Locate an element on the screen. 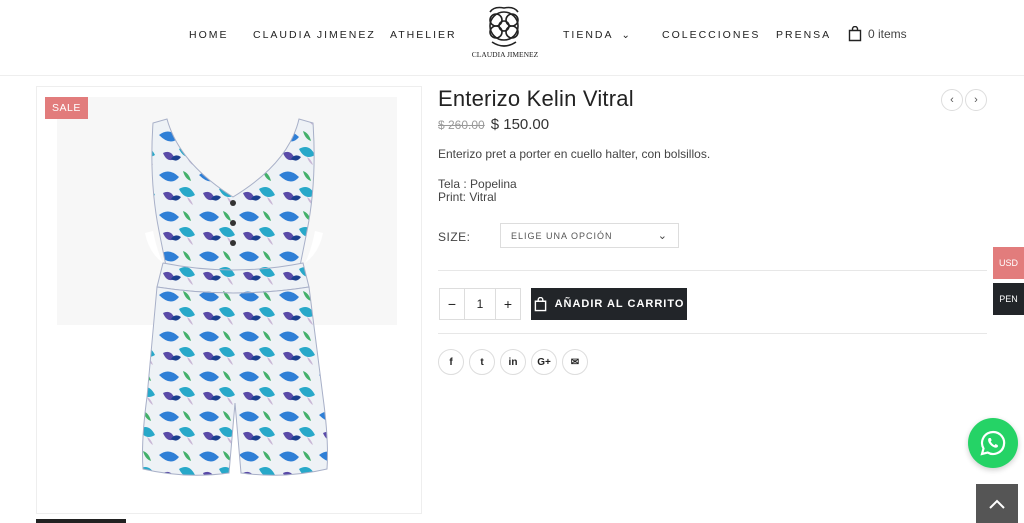  chevron-up-icon is located at coordinates (997, 504).